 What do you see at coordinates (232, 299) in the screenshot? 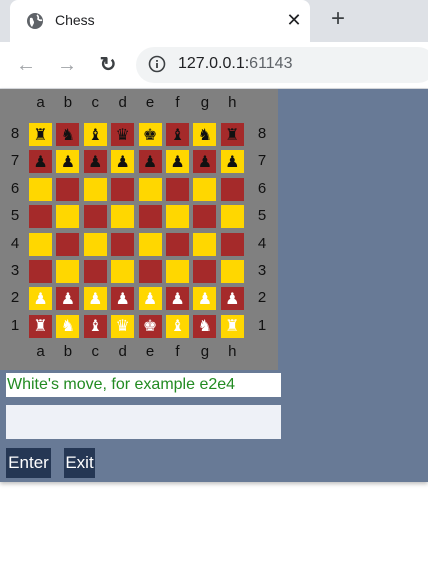
I see `square-h2: ♟` at bounding box center [232, 299].